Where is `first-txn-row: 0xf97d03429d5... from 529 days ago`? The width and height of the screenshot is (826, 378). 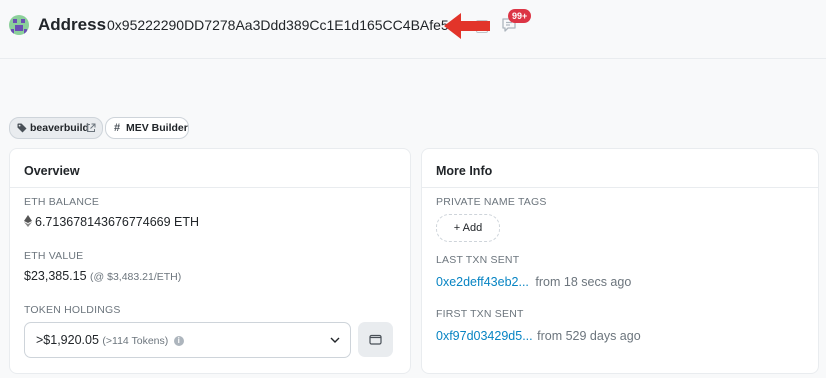 first-txn-row: 0xf97d03429d5... from 529 days ago is located at coordinates (538, 336).